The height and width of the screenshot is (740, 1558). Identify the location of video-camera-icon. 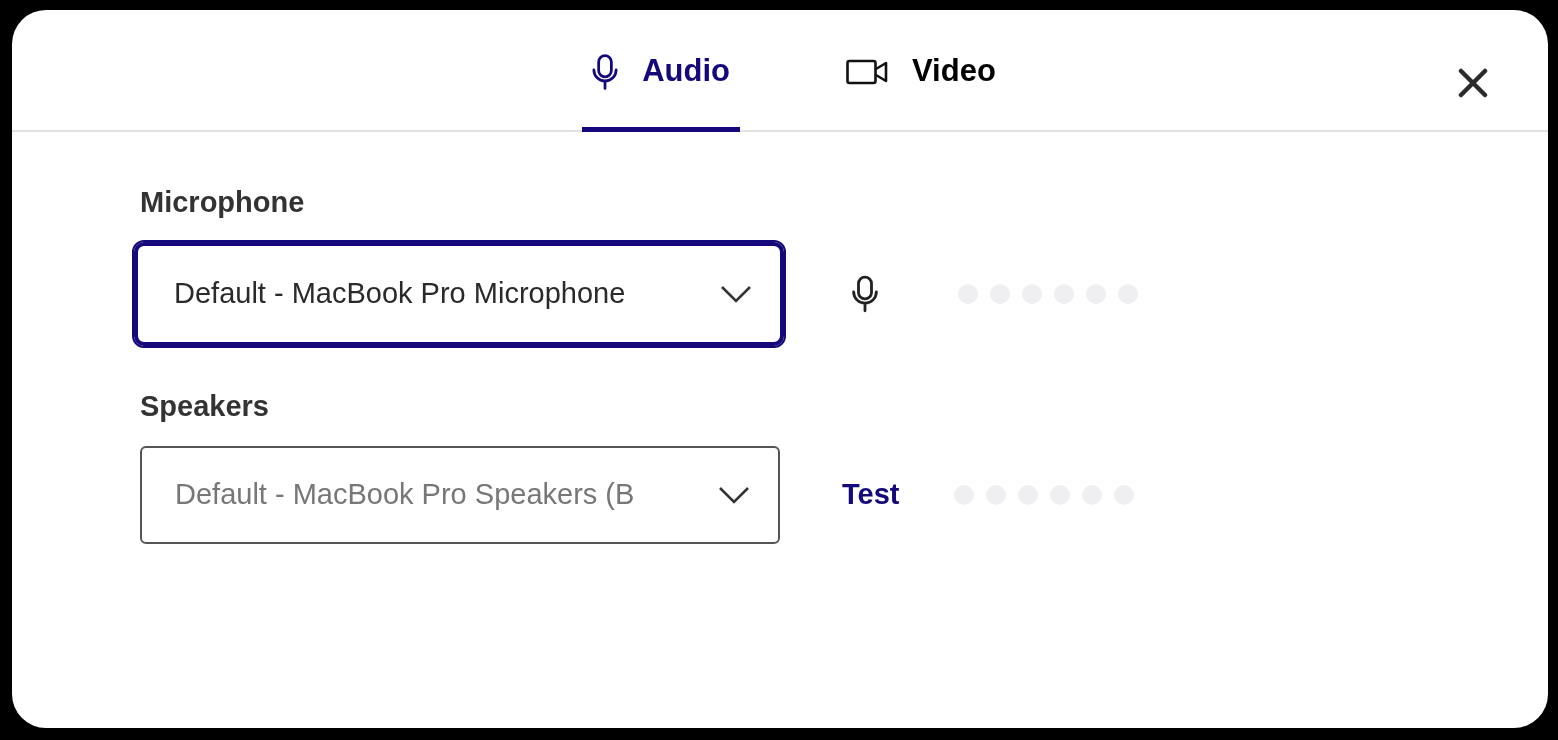
(867, 71).